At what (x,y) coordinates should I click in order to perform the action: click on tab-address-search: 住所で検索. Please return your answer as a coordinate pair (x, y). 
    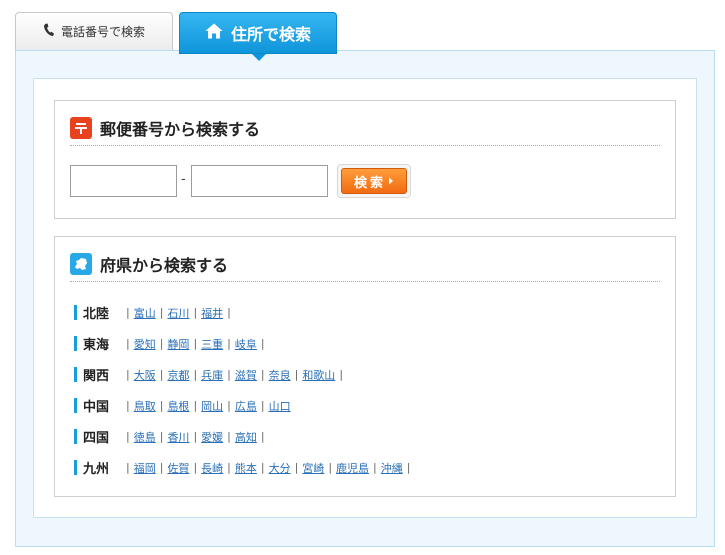
    Looking at the image, I should click on (258, 33).